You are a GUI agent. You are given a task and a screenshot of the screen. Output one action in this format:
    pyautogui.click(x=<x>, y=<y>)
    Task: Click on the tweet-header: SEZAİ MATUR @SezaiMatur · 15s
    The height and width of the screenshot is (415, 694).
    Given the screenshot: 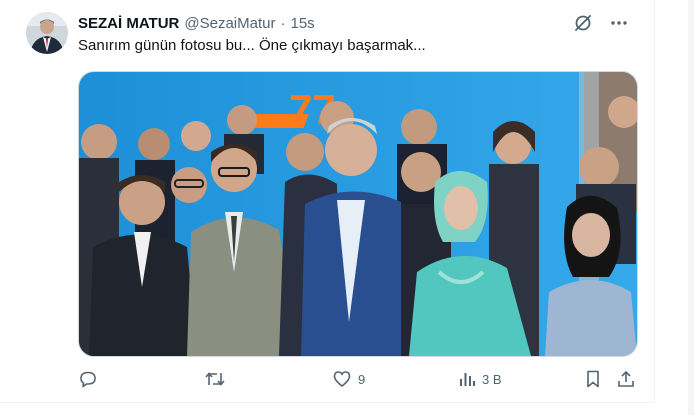 What is the action you would take?
    pyautogui.click(x=196, y=23)
    